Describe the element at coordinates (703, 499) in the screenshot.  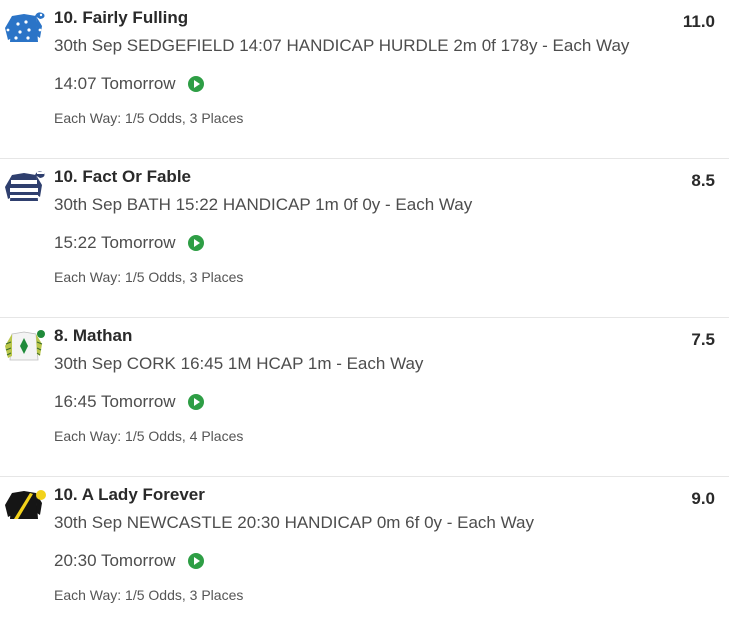
I see `odds-value: 9.0` at that location.